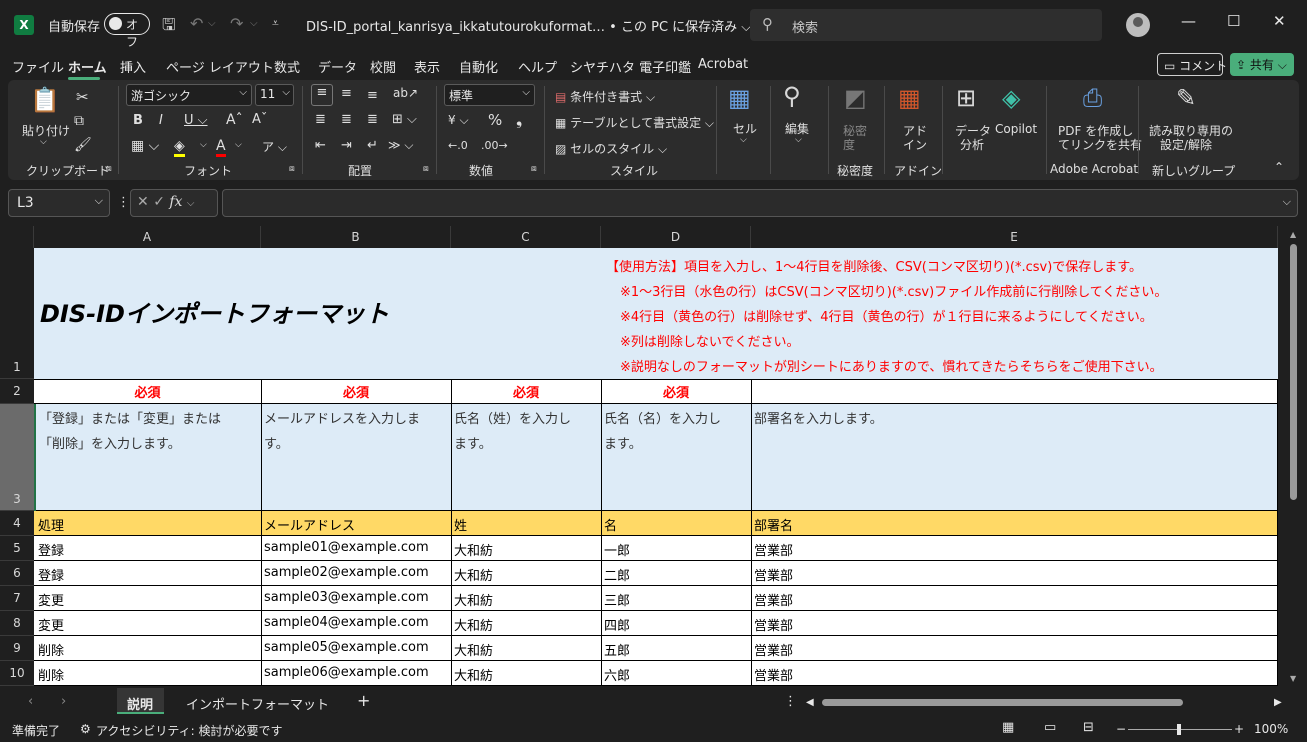  I want to click on cell-first-name: 一郎, so click(617, 549).